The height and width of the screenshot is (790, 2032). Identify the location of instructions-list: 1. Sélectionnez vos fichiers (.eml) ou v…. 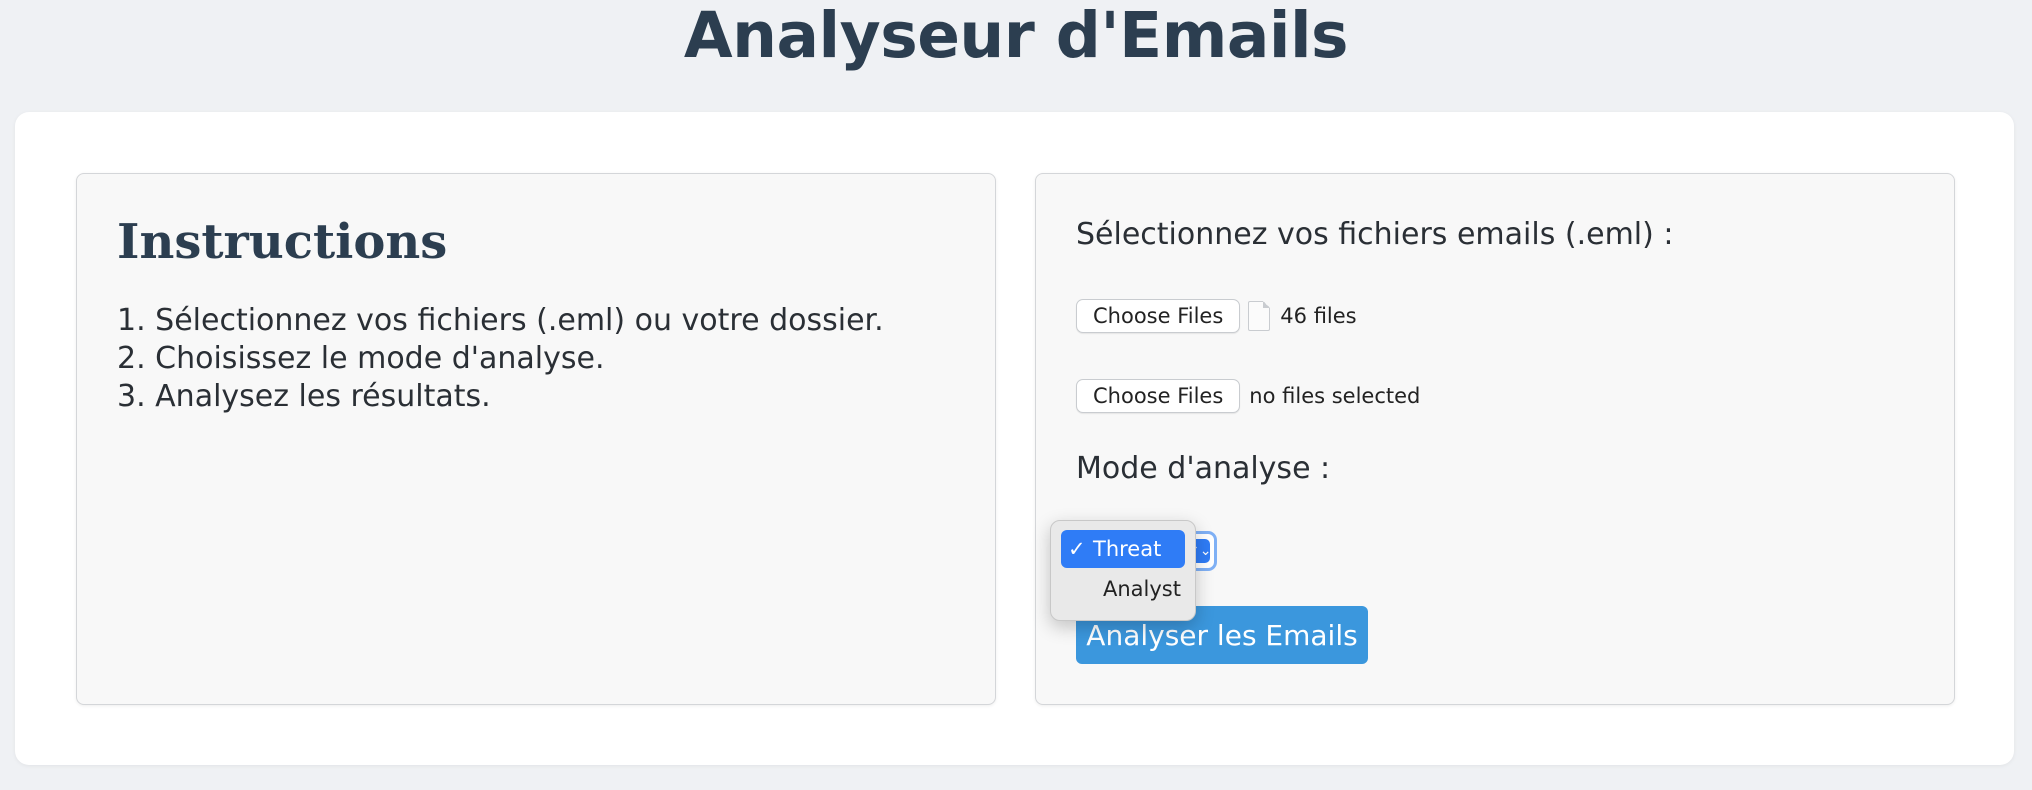
(500, 359).